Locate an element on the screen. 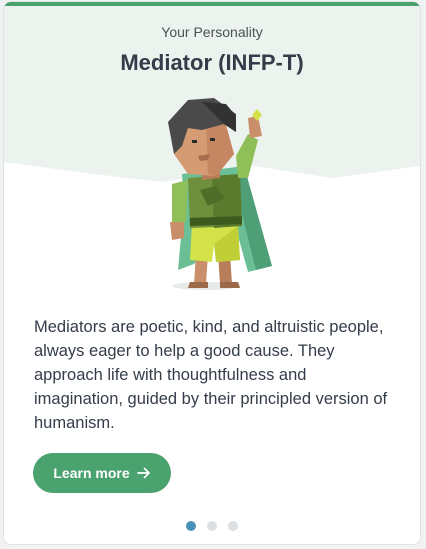 The height and width of the screenshot is (549, 426). learn-more-button: Learn more is located at coordinates (102, 473).